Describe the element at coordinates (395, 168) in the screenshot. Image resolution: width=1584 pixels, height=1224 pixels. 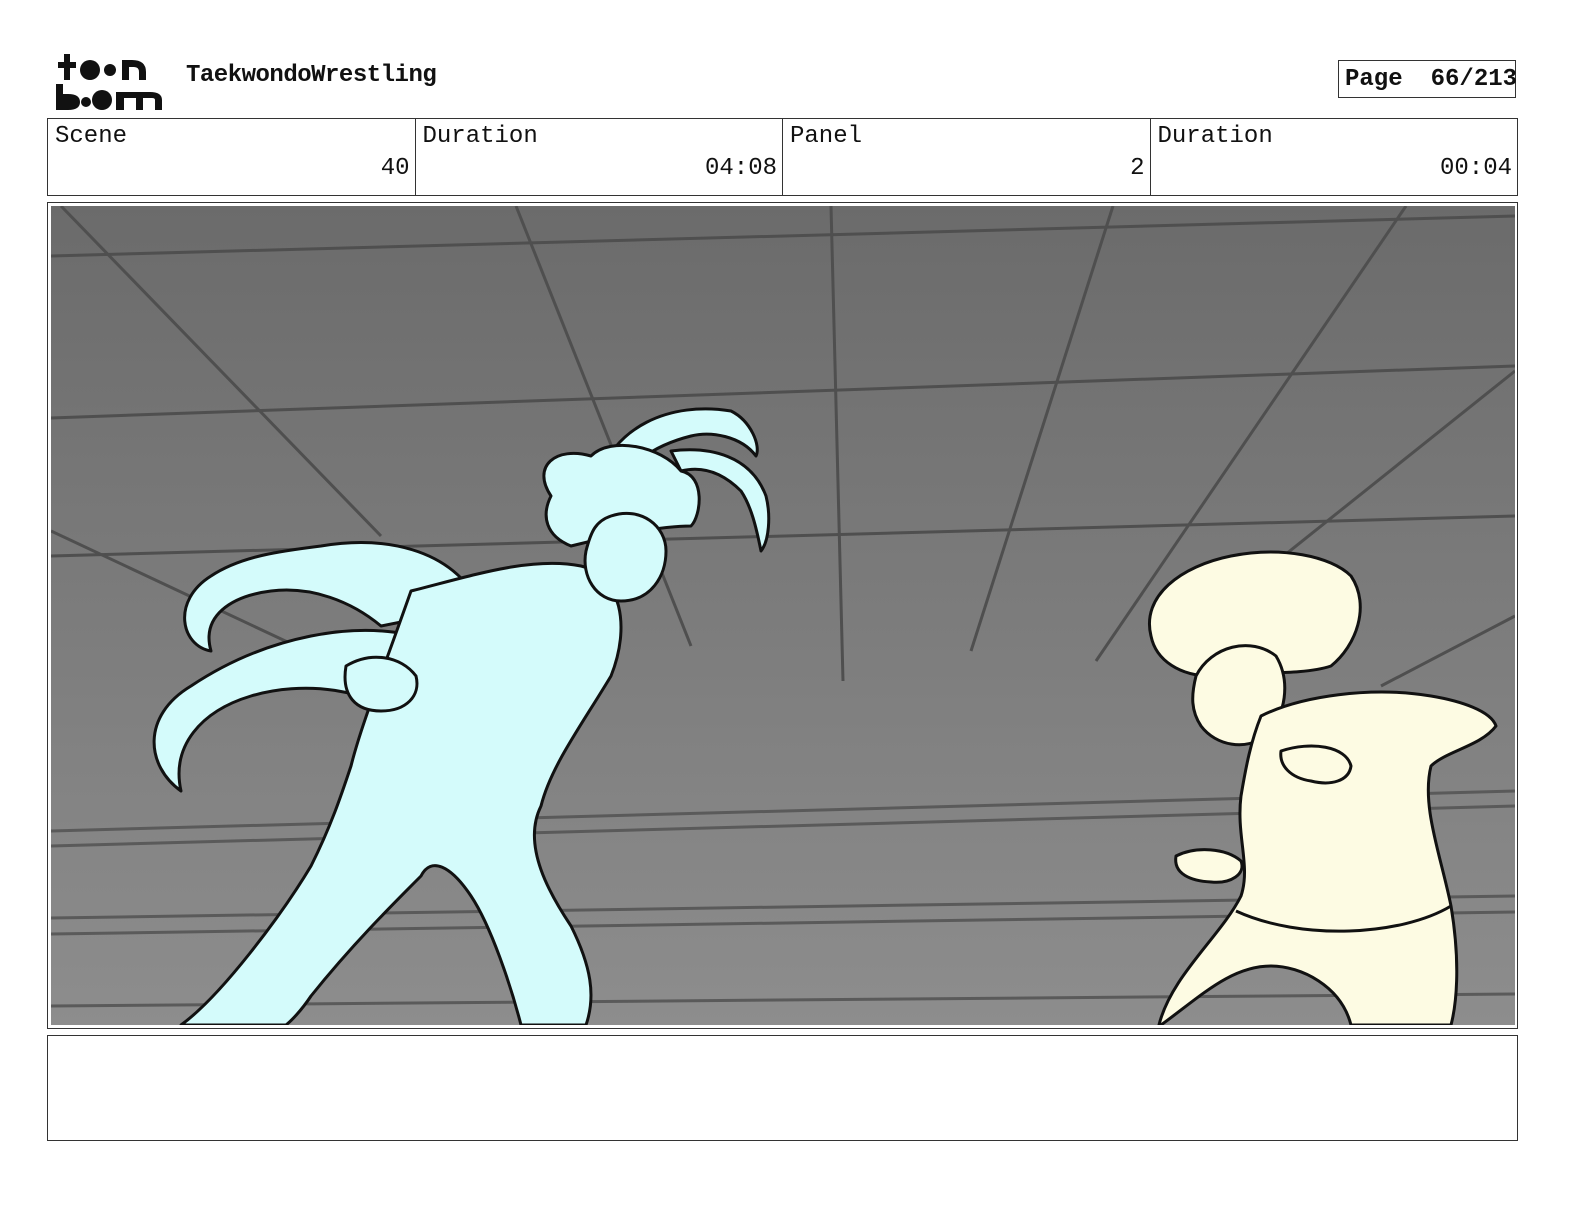
I see `scene-number: 40` at that location.